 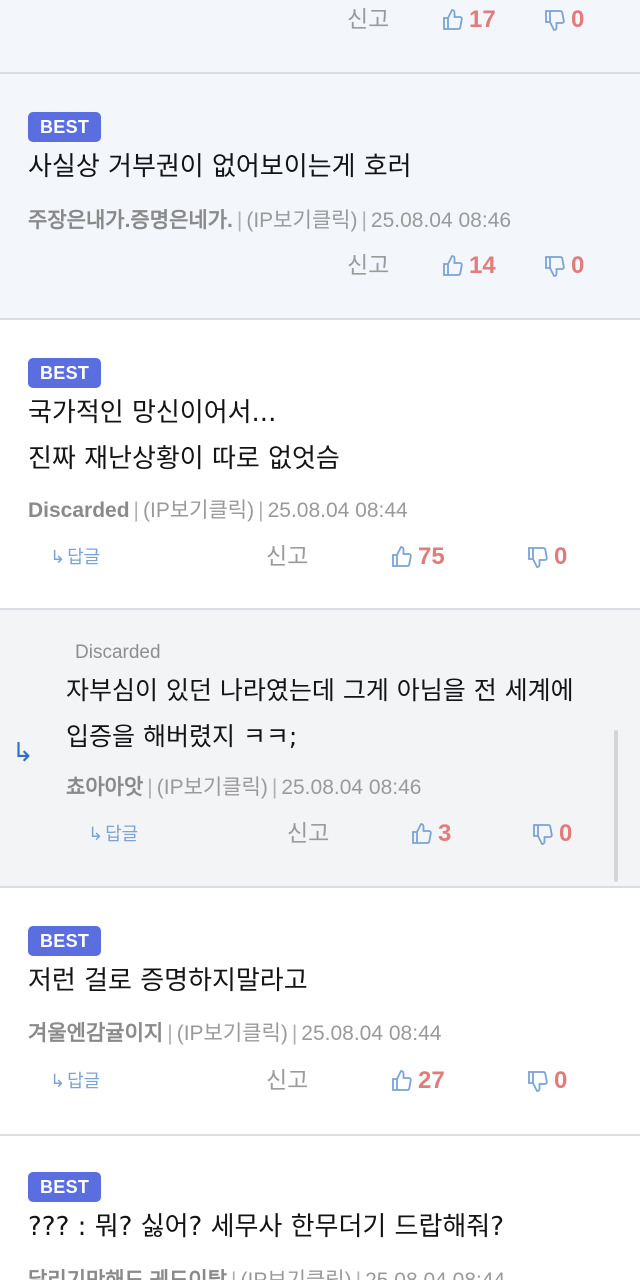 I want to click on comment-meta: 겨울엔감귤이지 | (IP보기클릭) | 25.08.04 08:44, so click(x=235, y=1033).